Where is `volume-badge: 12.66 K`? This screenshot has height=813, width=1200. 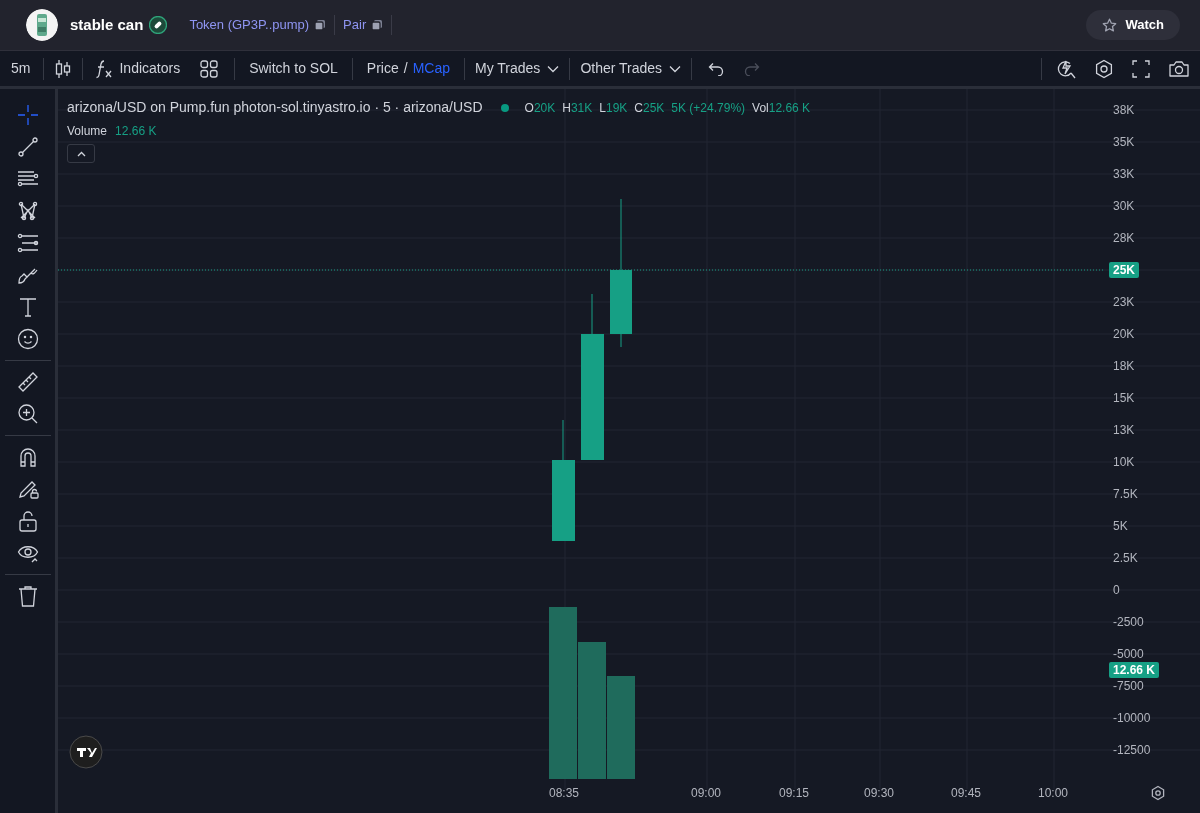 volume-badge: 12.66 K is located at coordinates (1134, 670).